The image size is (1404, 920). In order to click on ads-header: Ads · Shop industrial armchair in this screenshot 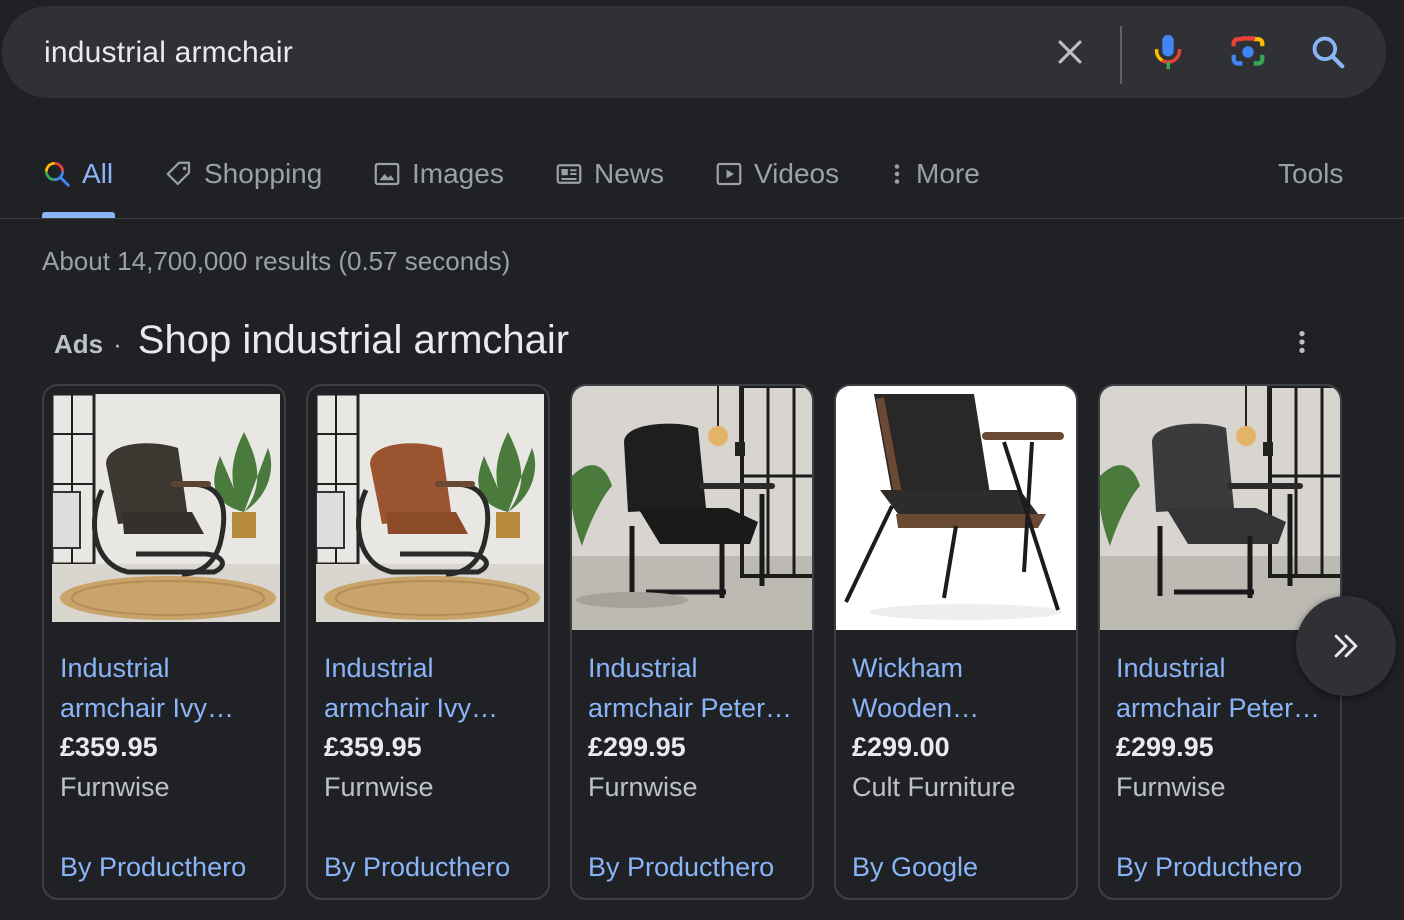, I will do `click(311, 340)`.